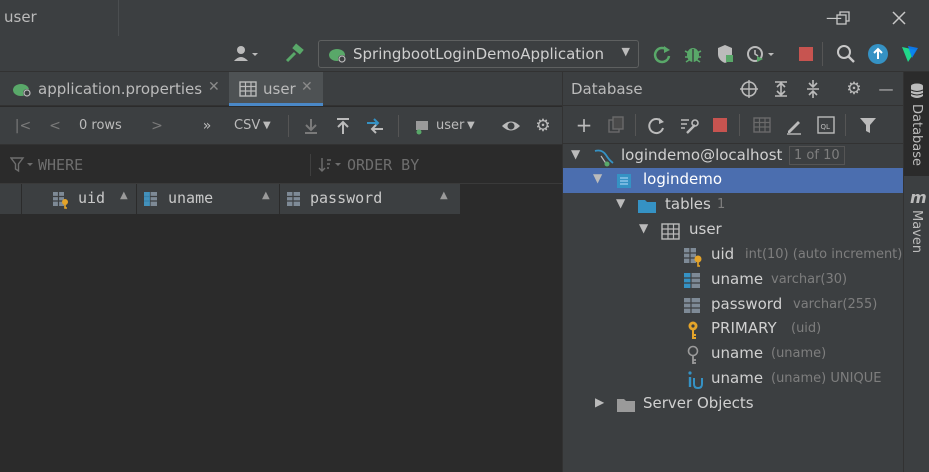 Image resolution: width=929 pixels, height=472 pixels. I want to click on row-count-select: 0 rows, so click(100, 125).